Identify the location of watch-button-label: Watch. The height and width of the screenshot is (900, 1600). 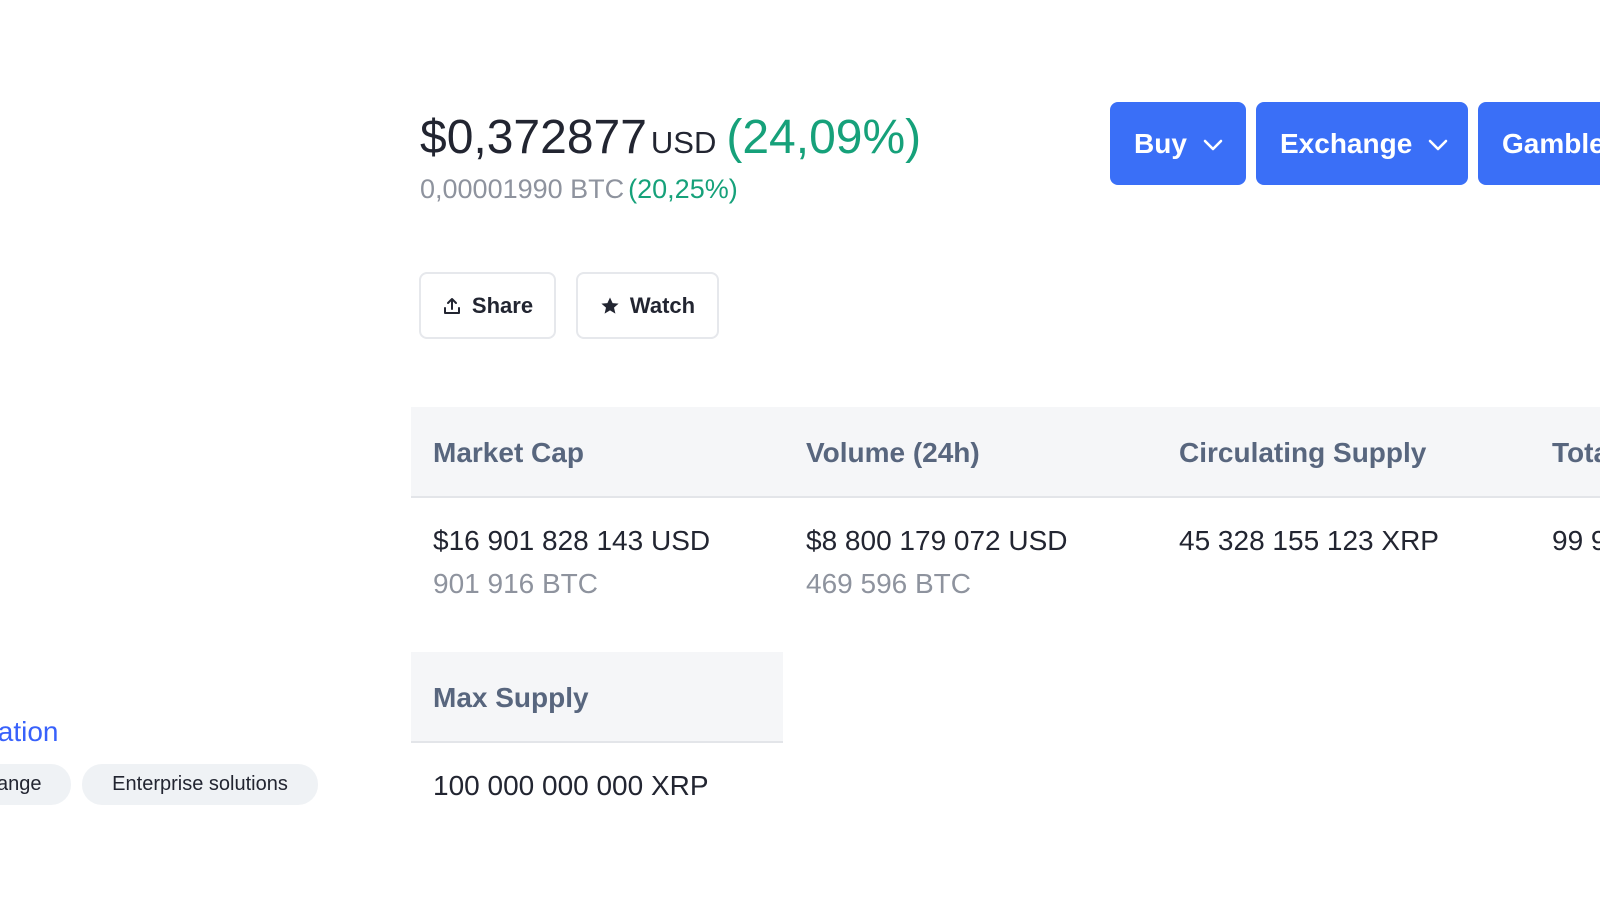
(662, 305).